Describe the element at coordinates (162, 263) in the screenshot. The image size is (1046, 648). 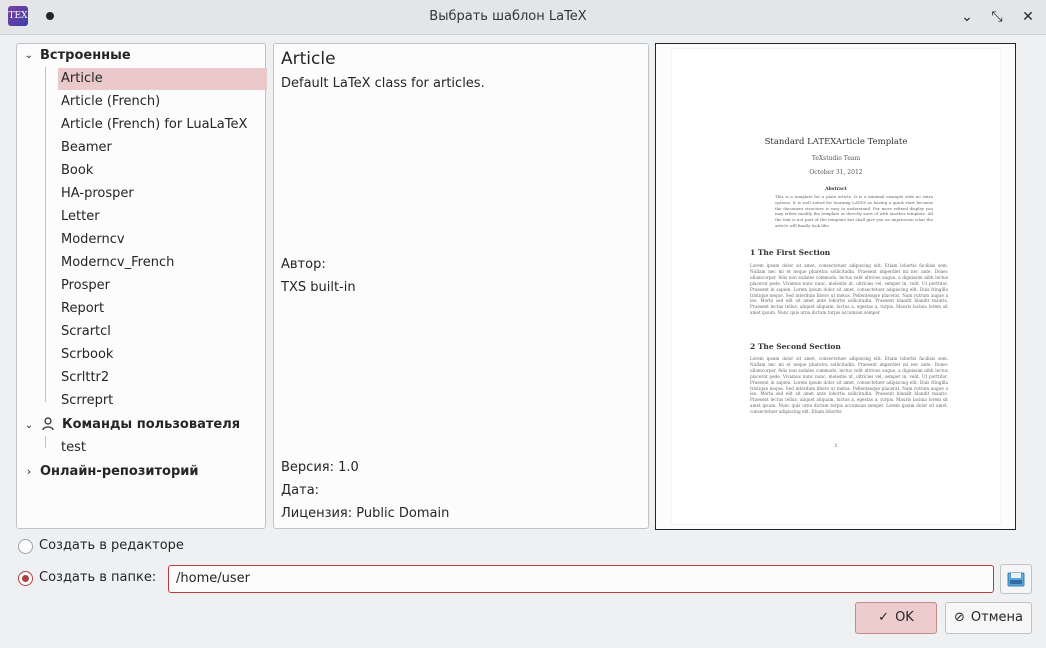
I see `tree-item-moderncv-french: Moderncv_French` at that location.